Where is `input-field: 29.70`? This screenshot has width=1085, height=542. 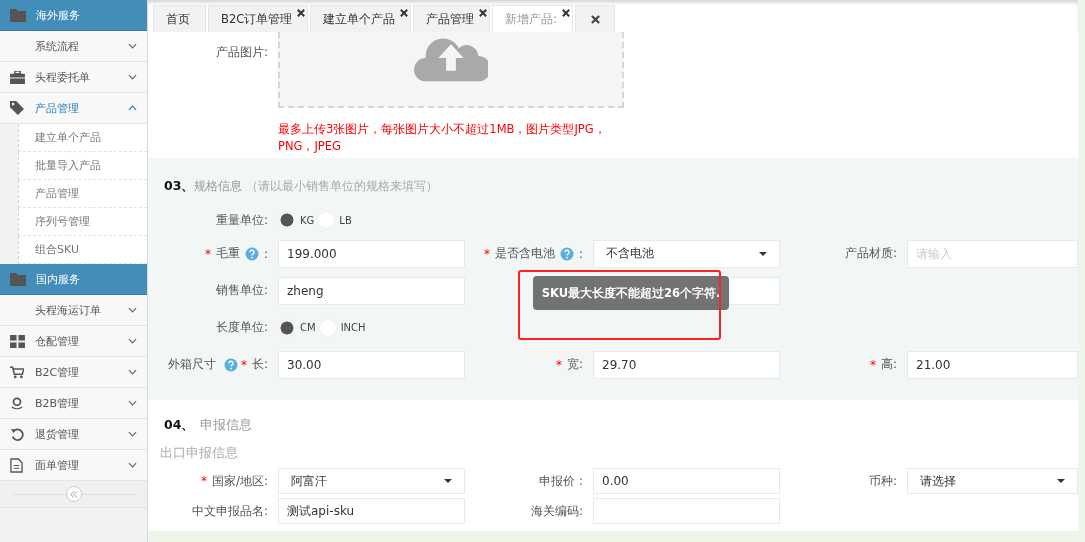 input-field: 29.70 is located at coordinates (686, 364).